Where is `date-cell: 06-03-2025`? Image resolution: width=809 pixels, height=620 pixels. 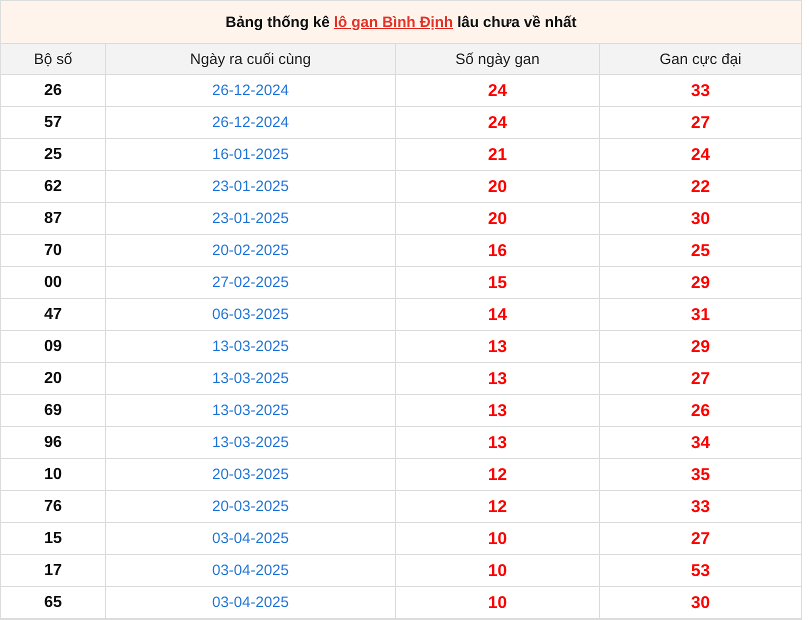
date-cell: 06-03-2025 is located at coordinates (250, 314).